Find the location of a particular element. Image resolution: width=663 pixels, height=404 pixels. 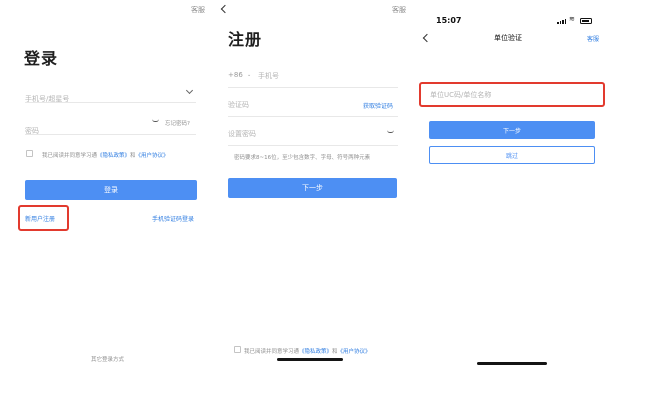

page-title: 登录 is located at coordinates (41, 58).